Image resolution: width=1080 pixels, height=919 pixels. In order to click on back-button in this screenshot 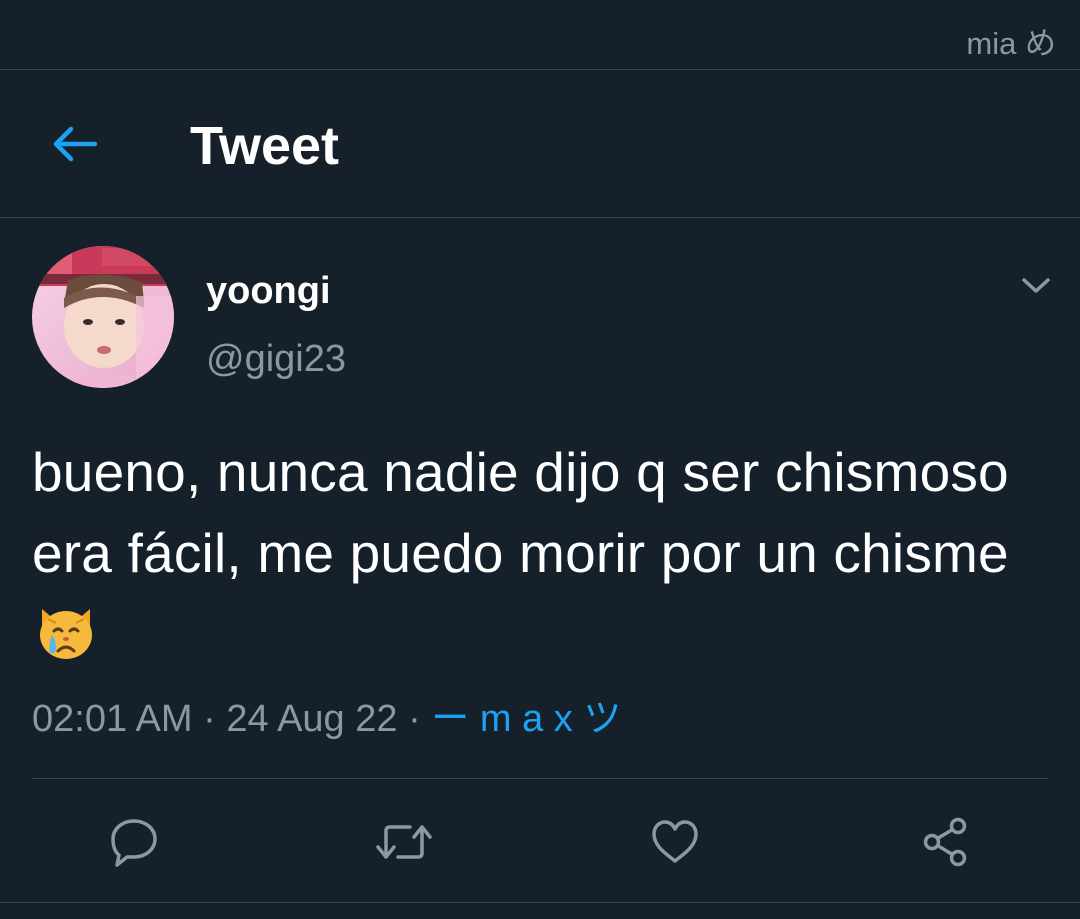, I will do `click(74, 144)`.